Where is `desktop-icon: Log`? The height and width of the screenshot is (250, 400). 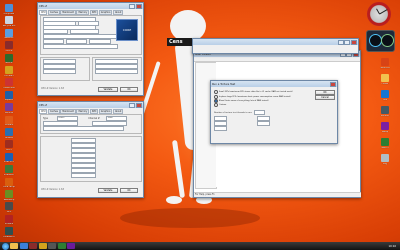
desktop-icon: Log is located at coordinates (385, 159).